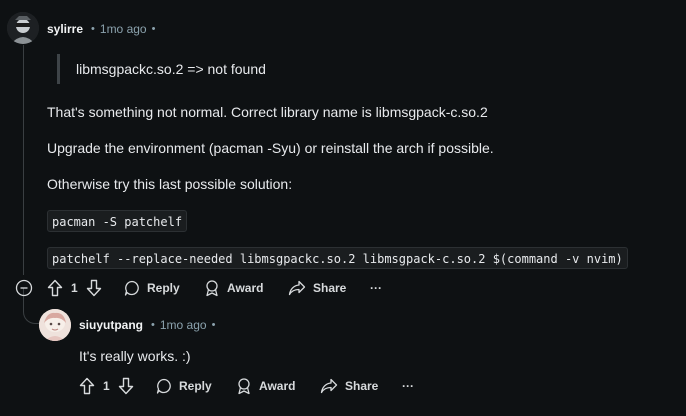 This screenshot has height=416, width=686. I want to click on comment-paragraph: It's really works. :), so click(135, 356).